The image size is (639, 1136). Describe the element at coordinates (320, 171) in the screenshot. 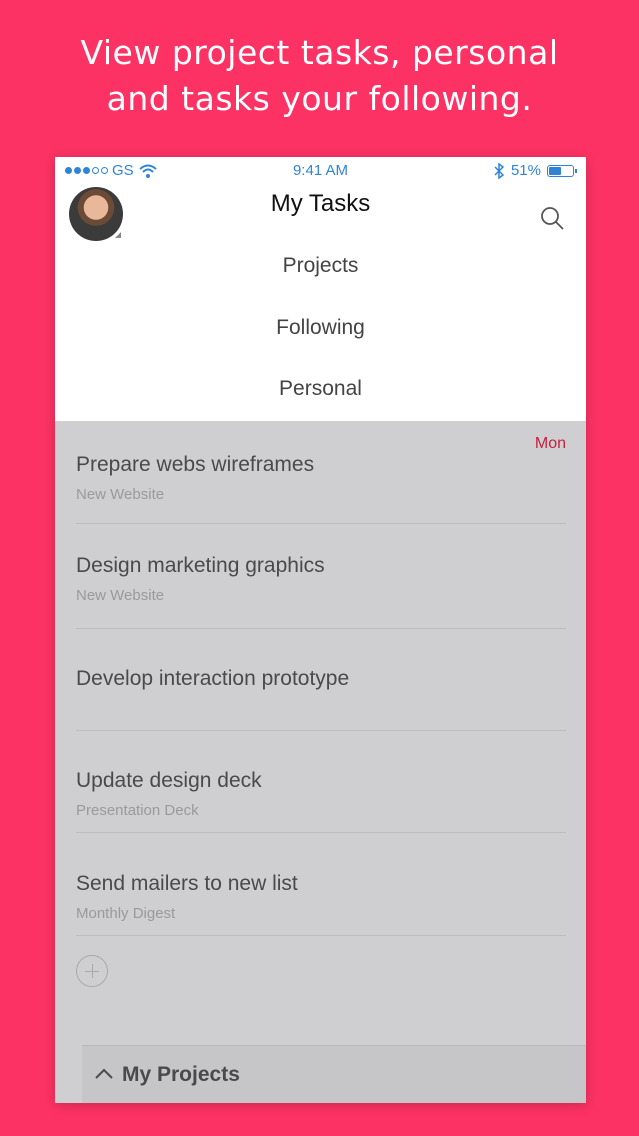

I see `status-bar: GS 9:41 AM 51%` at that location.